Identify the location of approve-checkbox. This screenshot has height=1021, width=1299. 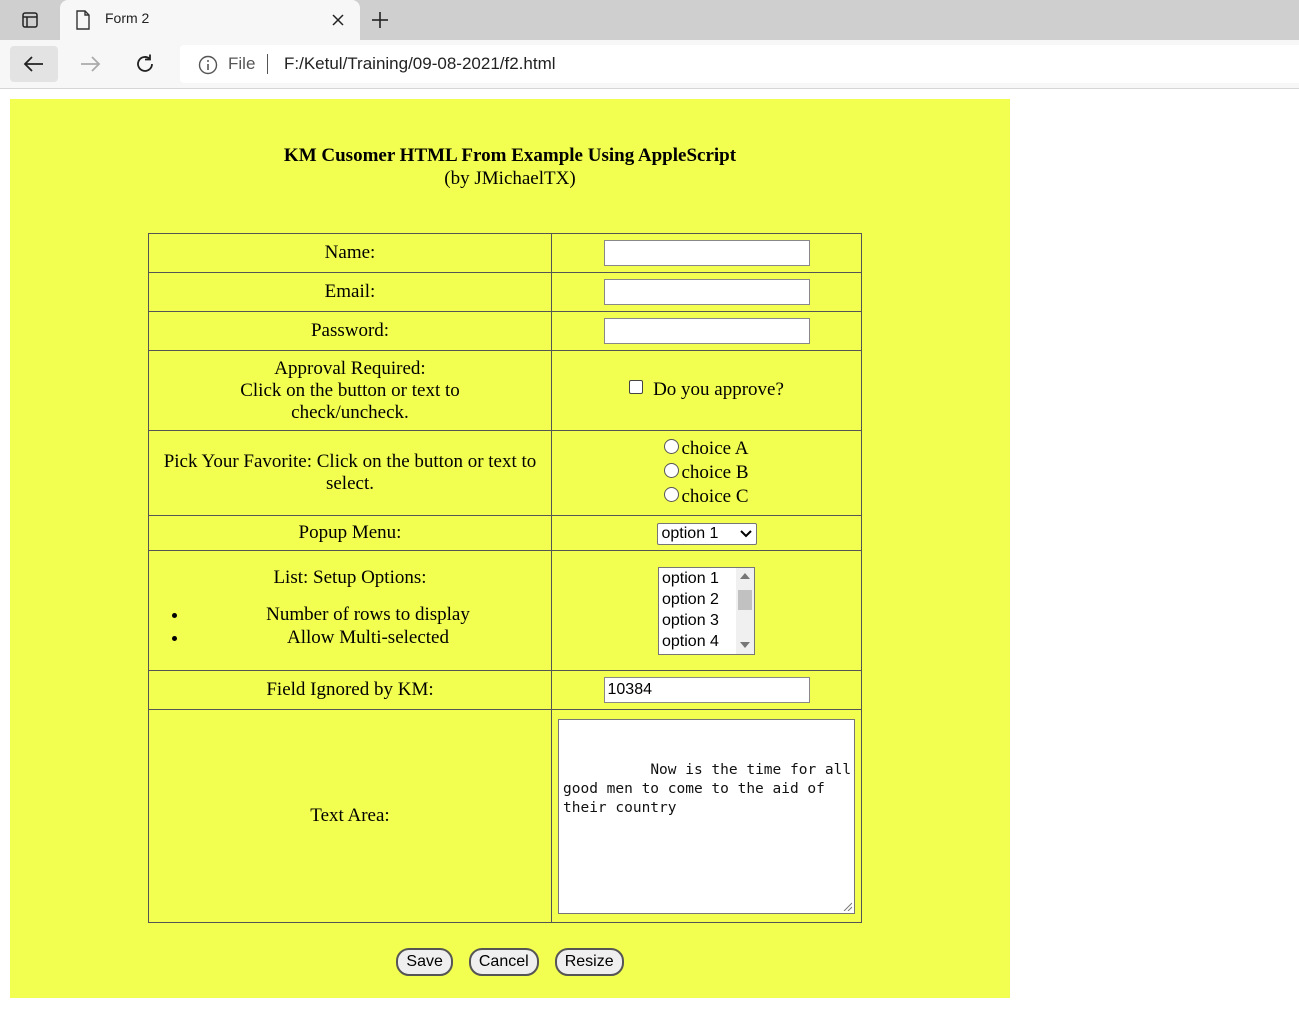
(636, 386).